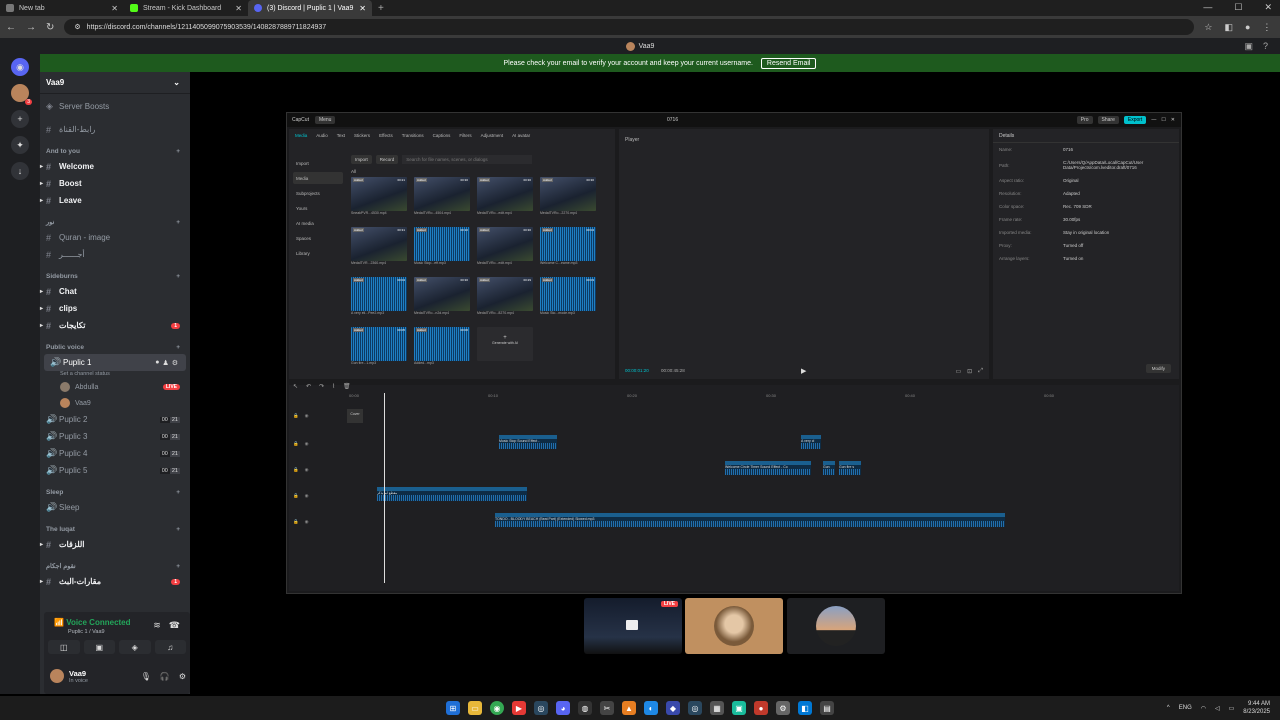 This screenshot has width=1280, height=720. Describe the element at coordinates (475, 708) in the screenshot. I see `file-explorer-icon: ▭` at that location.